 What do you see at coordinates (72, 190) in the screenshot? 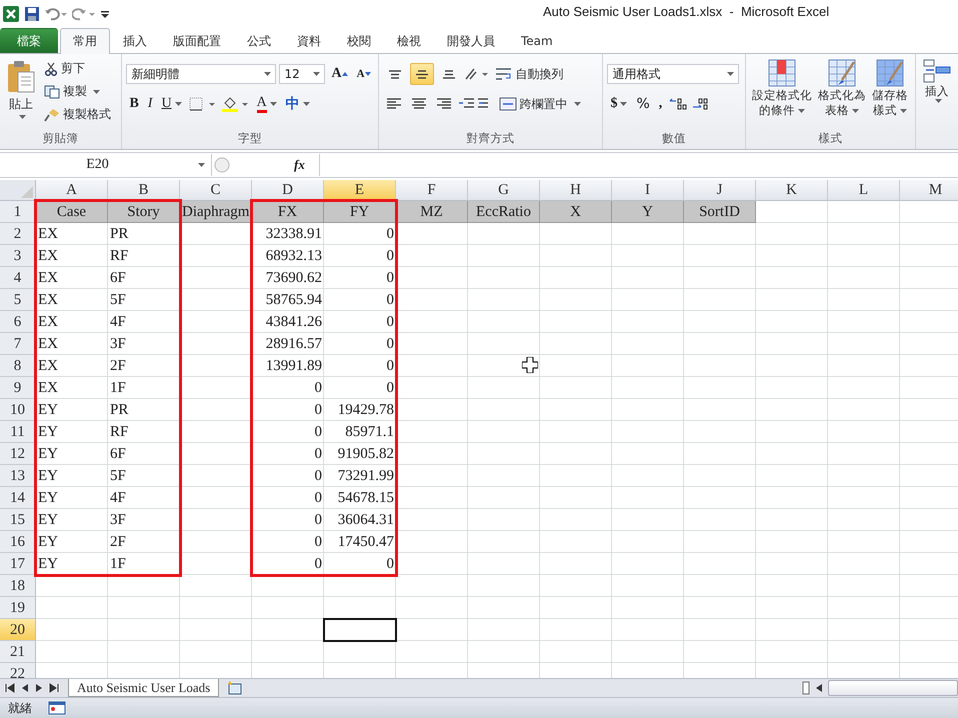
I see `column-header: A` at bounding box center [72, 190].